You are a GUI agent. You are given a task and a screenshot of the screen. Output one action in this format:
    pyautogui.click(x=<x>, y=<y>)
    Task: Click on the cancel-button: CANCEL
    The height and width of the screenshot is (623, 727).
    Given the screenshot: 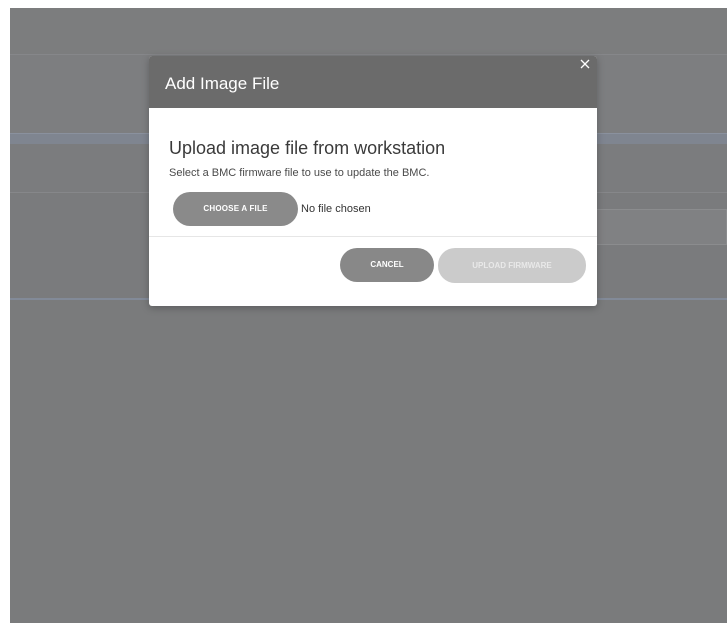 What is the action you would take?
    pyautogui.click(x=387, y=265)
    